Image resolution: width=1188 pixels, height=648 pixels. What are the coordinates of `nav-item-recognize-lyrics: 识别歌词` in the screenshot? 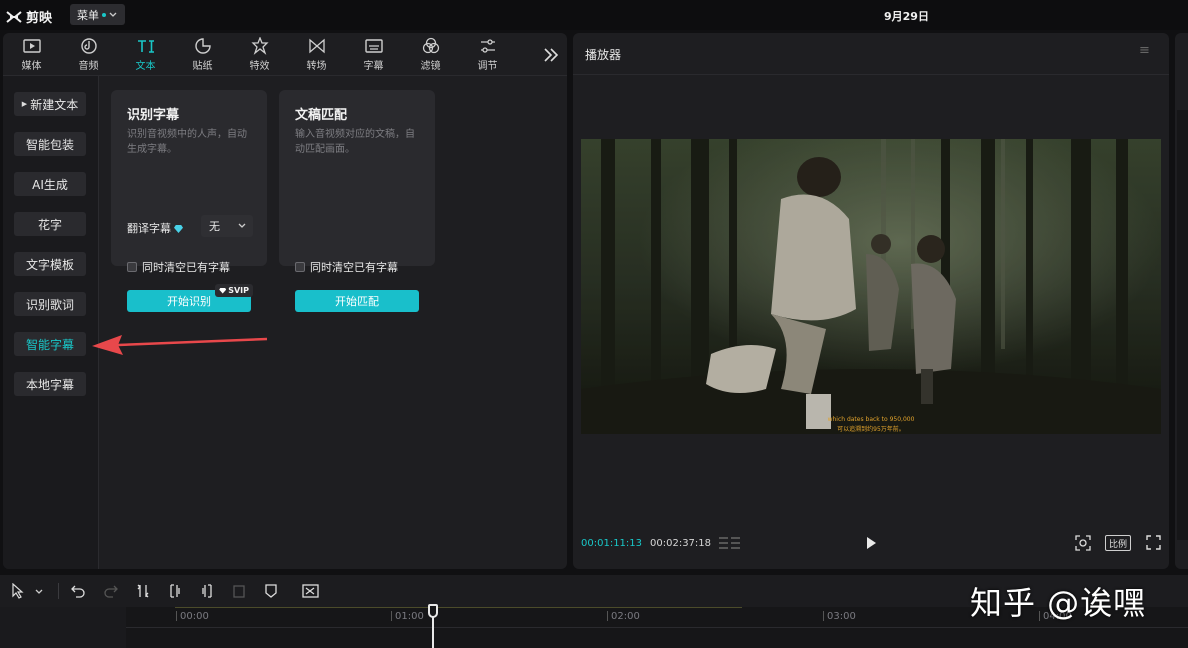 It's located at (50, 304).